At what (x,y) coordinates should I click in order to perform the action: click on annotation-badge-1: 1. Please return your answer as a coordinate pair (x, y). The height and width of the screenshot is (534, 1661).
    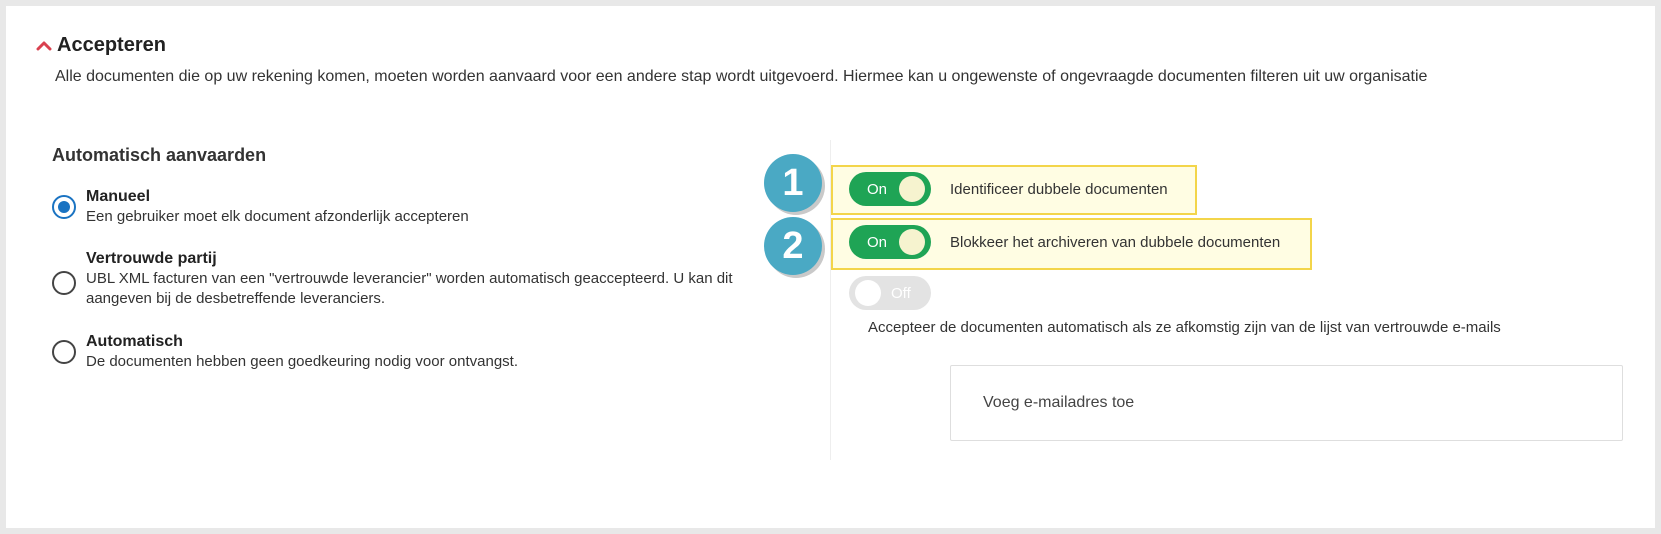
    Looking at the image, I should click on (793, 183).